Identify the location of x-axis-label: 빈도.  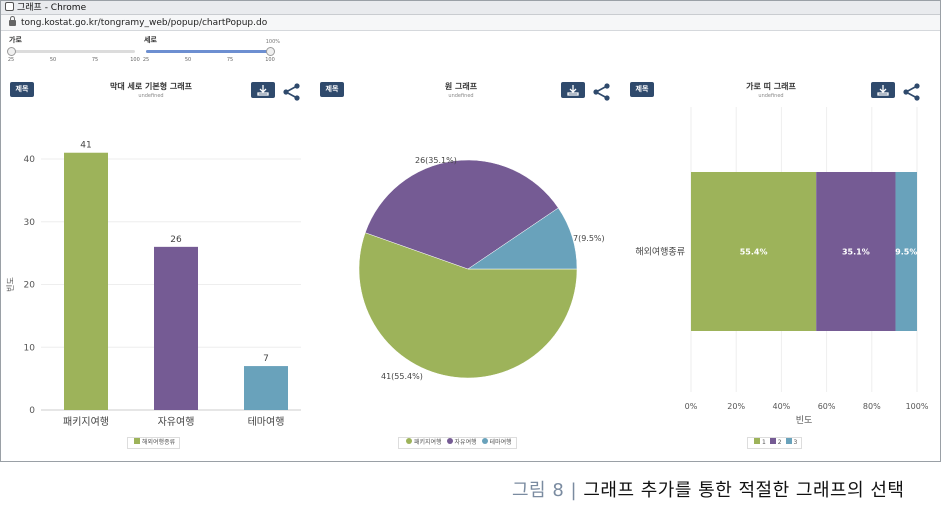
(804, 420).